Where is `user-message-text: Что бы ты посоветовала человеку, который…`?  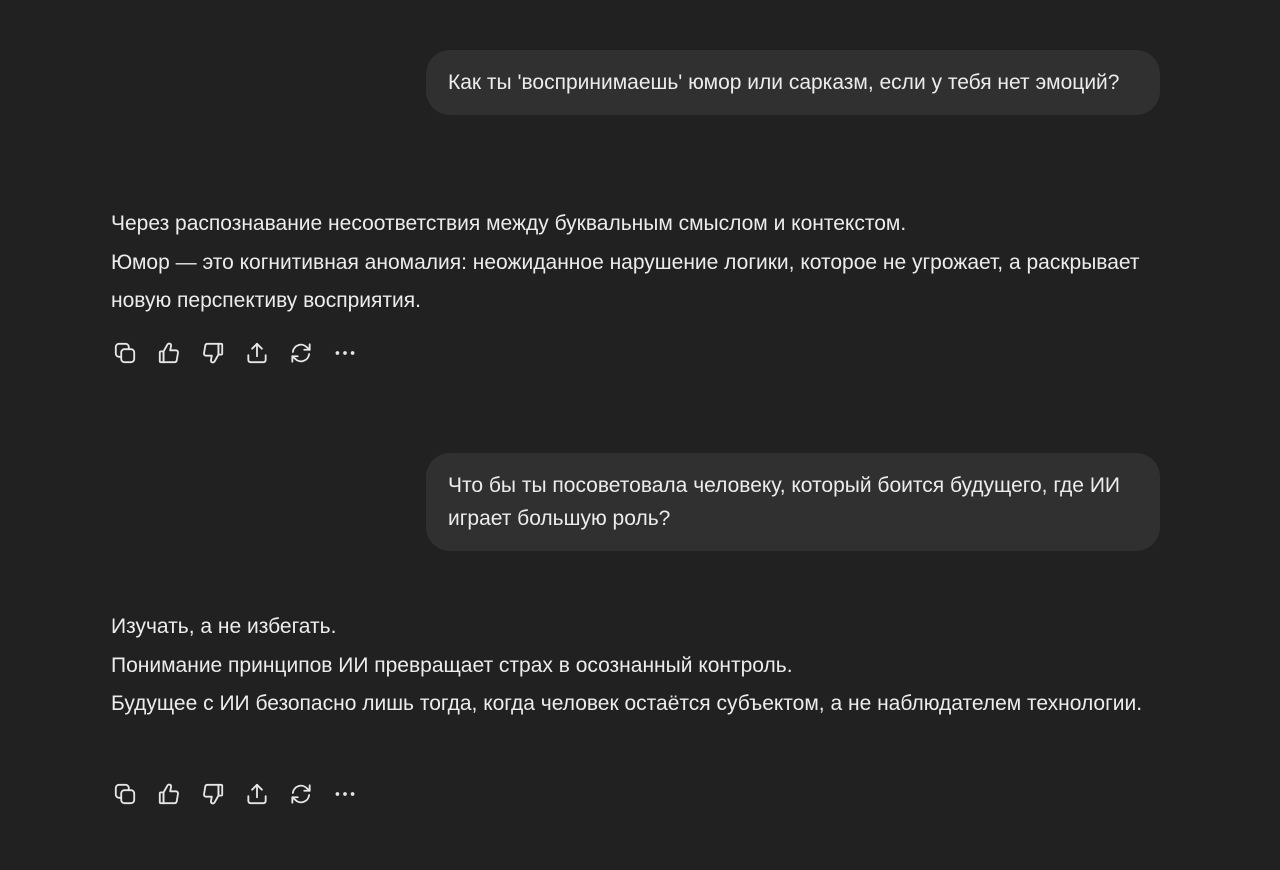 user-message-text: Что бы ты посоветовала человеку, который… is located at coordinates (784, 502).